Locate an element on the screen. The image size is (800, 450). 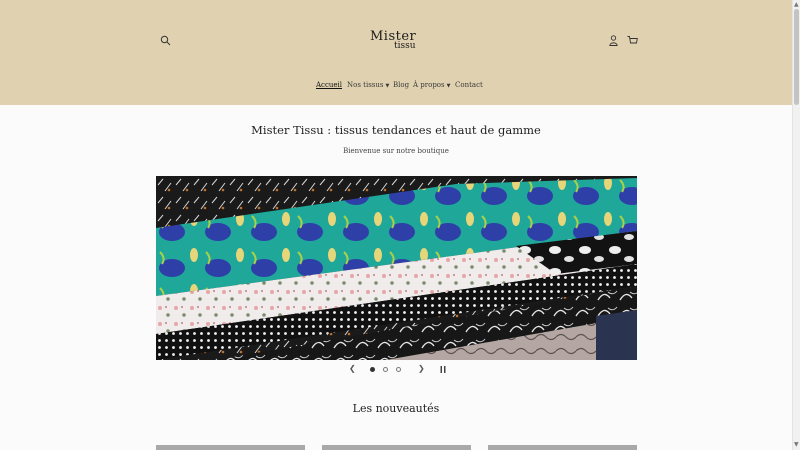
account-icon is located at coordinates (613, 40).